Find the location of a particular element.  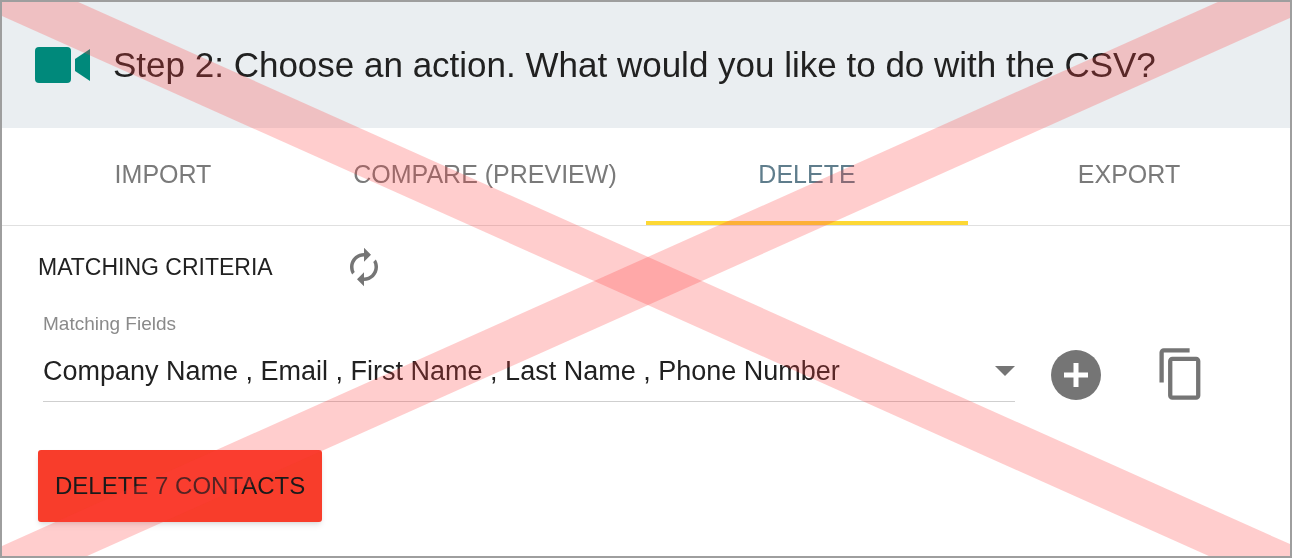

section-title: MATCHING CRITERIA is located at coordinates (155, 267).